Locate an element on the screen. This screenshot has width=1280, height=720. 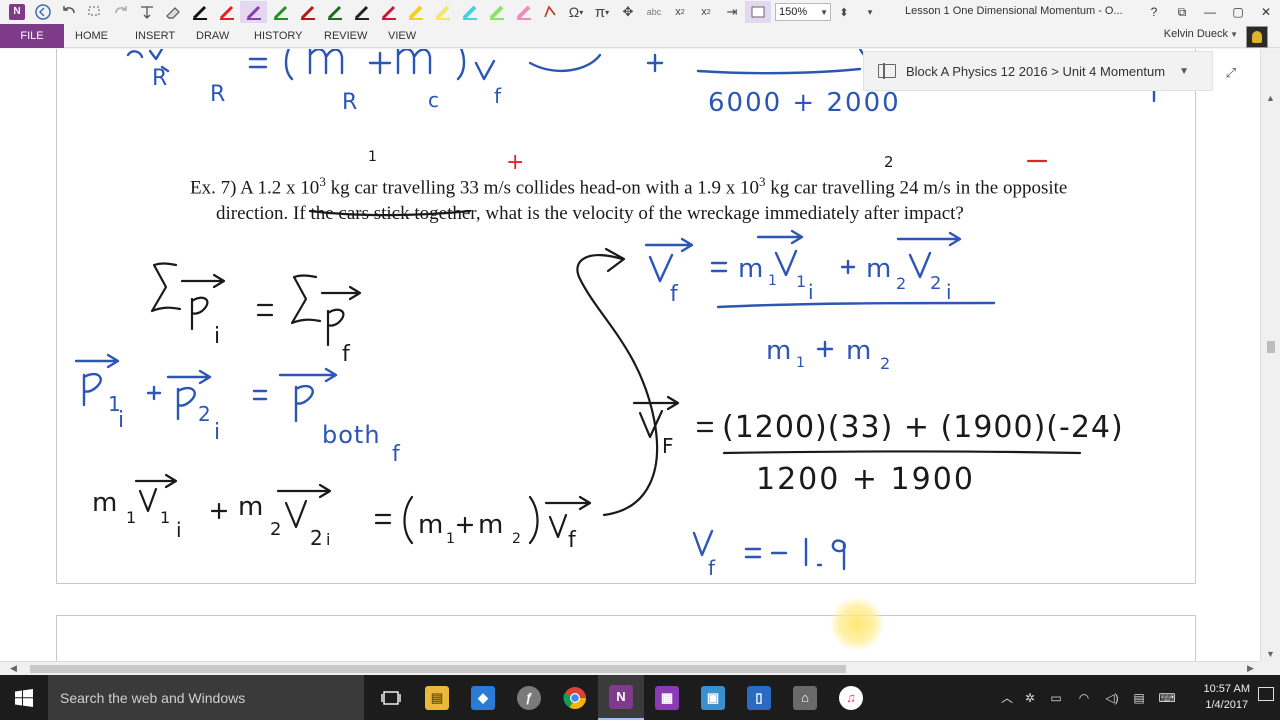
file-explorer-icon: ▤ is located at coordinates (437, 697).